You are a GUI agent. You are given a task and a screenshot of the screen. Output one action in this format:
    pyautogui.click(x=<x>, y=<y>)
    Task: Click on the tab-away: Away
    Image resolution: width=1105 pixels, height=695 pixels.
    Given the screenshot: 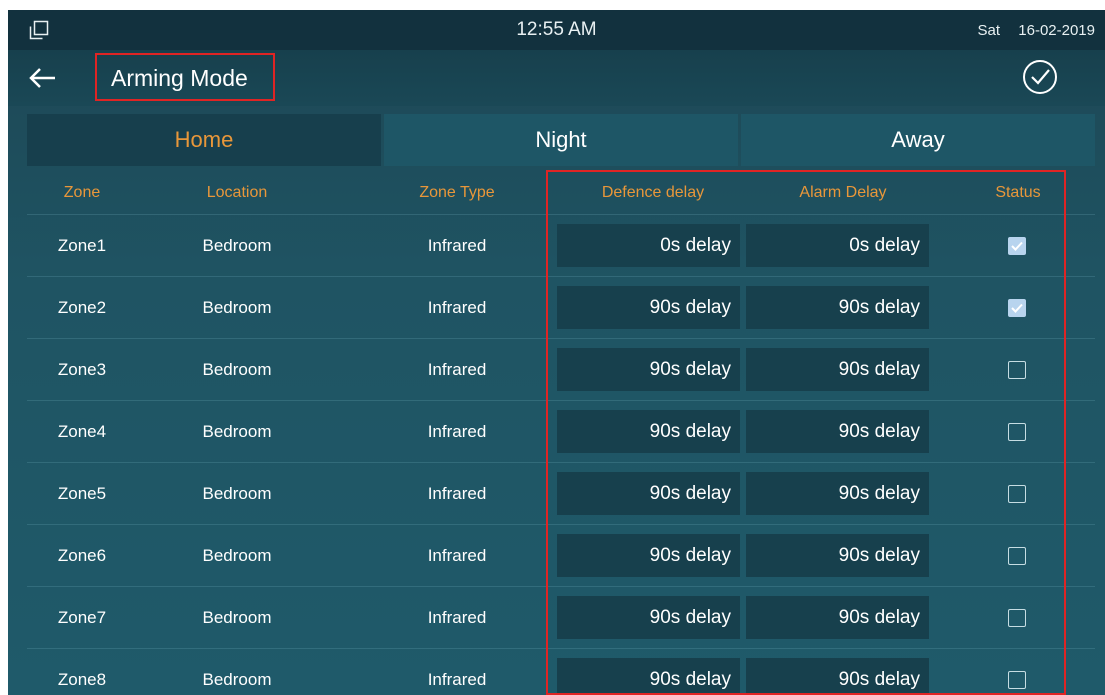 What is the action you would take?
    pyautogui.click(x=918, y=140)
    